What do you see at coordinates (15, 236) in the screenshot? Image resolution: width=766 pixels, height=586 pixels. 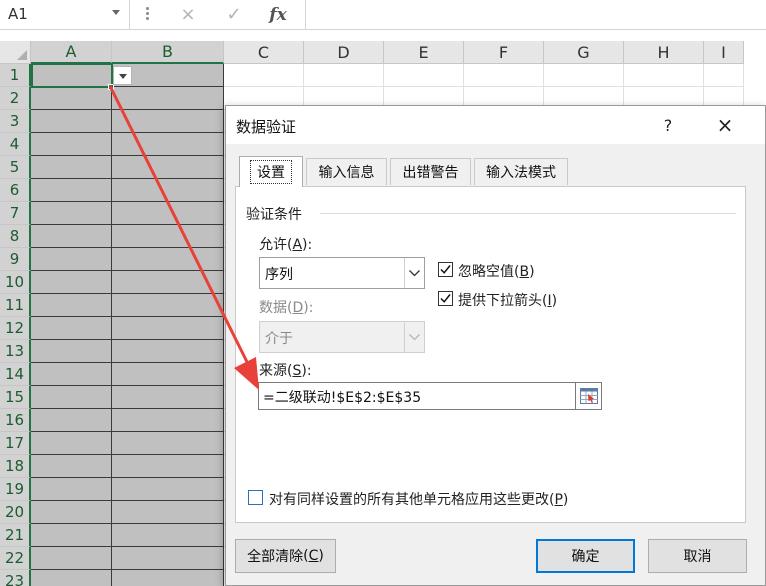 I see `row-header-8: 8` at bounding box center [15, 236].